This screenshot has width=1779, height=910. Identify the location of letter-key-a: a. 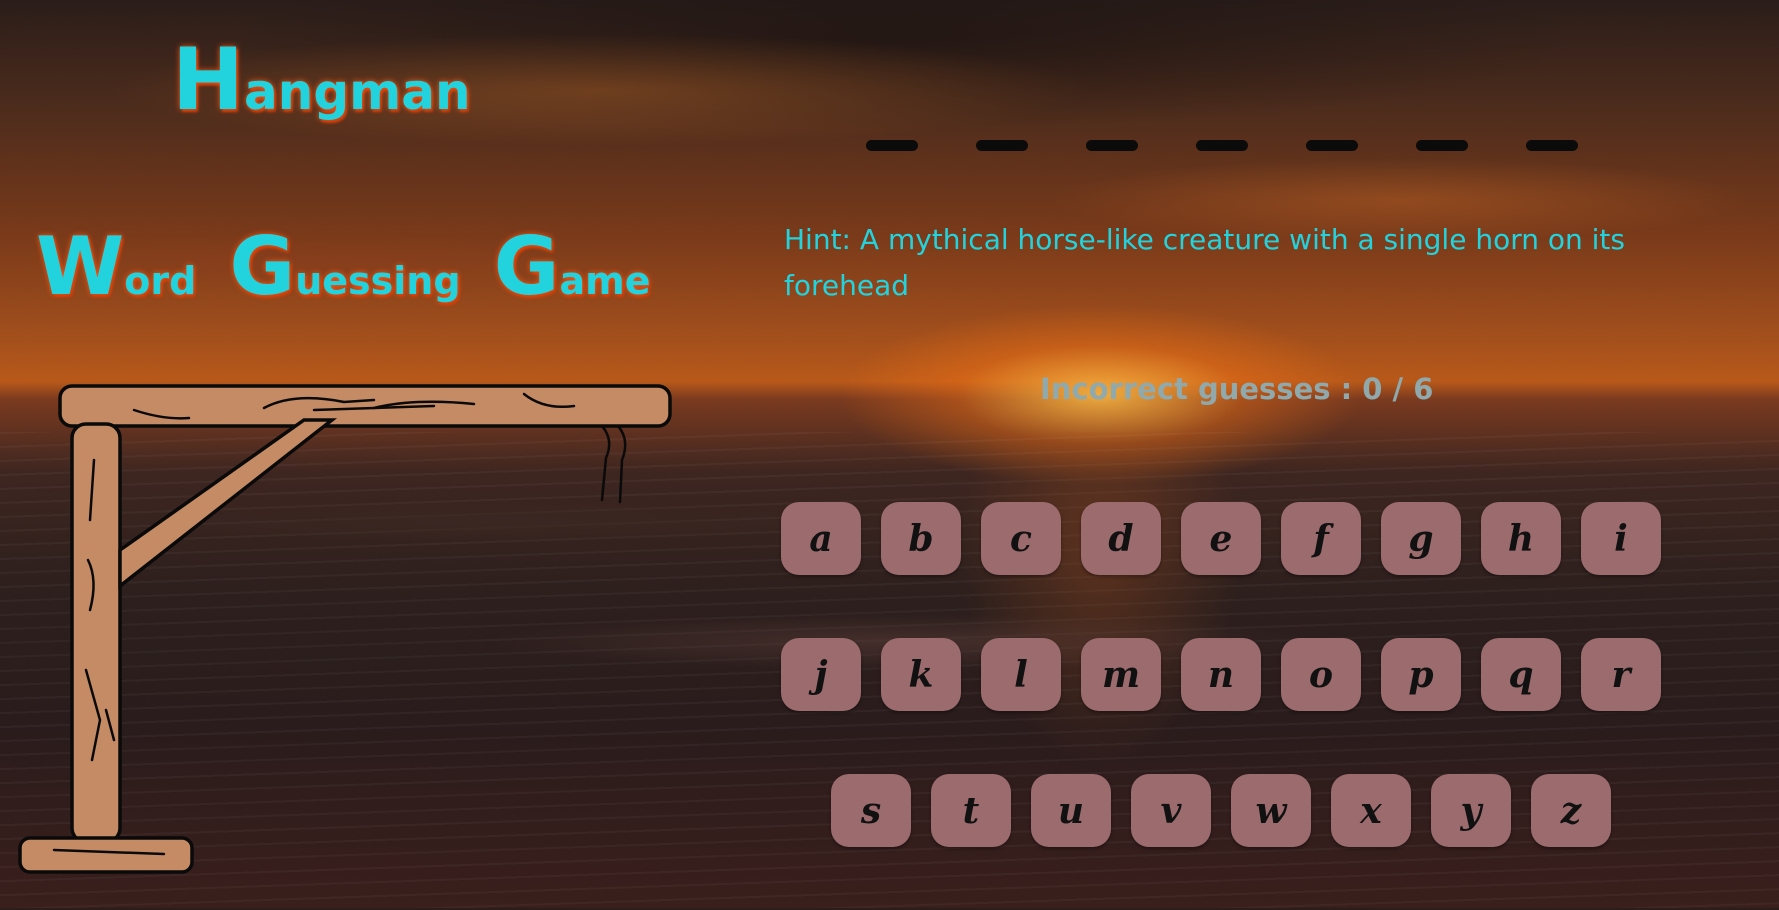
(821, 538).